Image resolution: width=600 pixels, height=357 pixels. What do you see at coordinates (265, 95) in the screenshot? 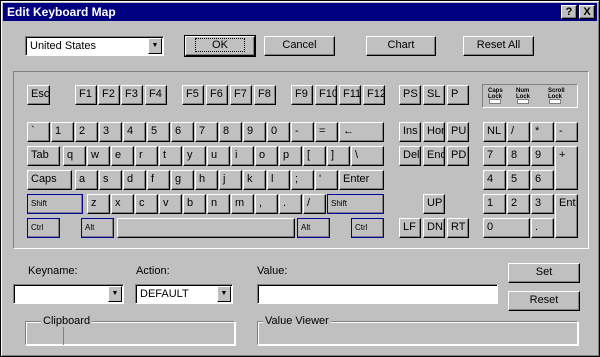
I see `key-f8: F8` at bounding box center [265, 95].